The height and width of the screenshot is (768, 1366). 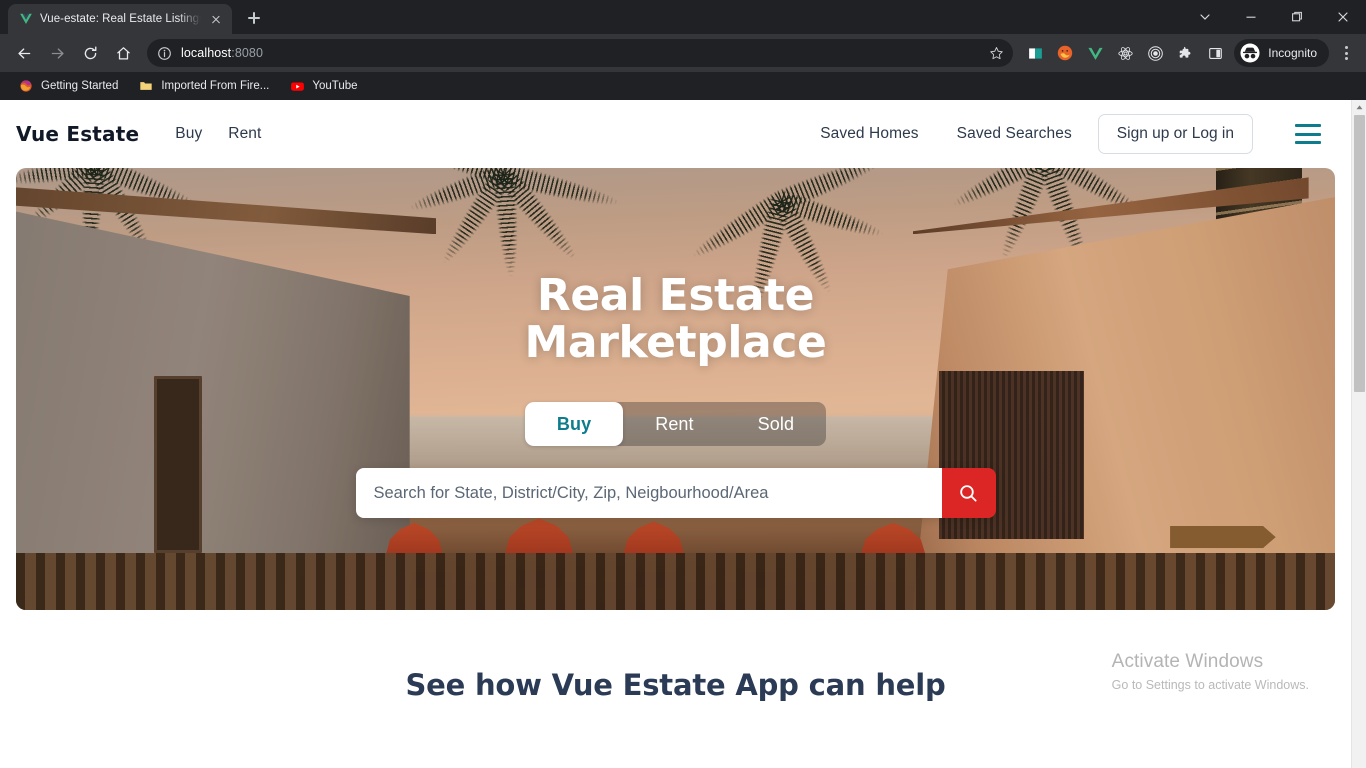 What do you see at coordinates (1250, 53) in the screenshot?
I see `incognito-hat-icon` at bounding box center [1250, 53].